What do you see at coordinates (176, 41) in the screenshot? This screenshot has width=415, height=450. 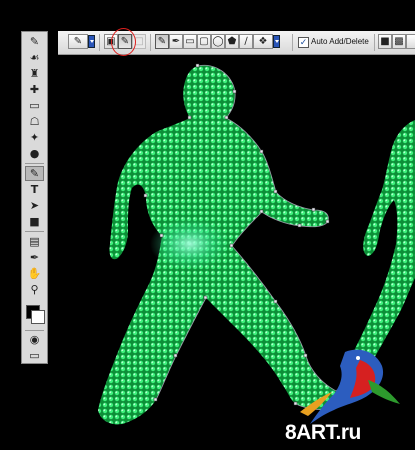 I see `freeform-pen-icon: ✒` at bounding box center [176, 41].